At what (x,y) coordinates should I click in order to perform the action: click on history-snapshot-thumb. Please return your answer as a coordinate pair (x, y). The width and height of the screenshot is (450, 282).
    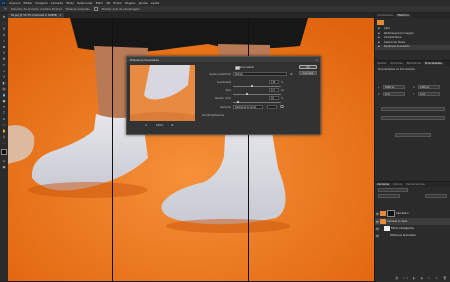
    Looking at the image, I should click on (380, 22).